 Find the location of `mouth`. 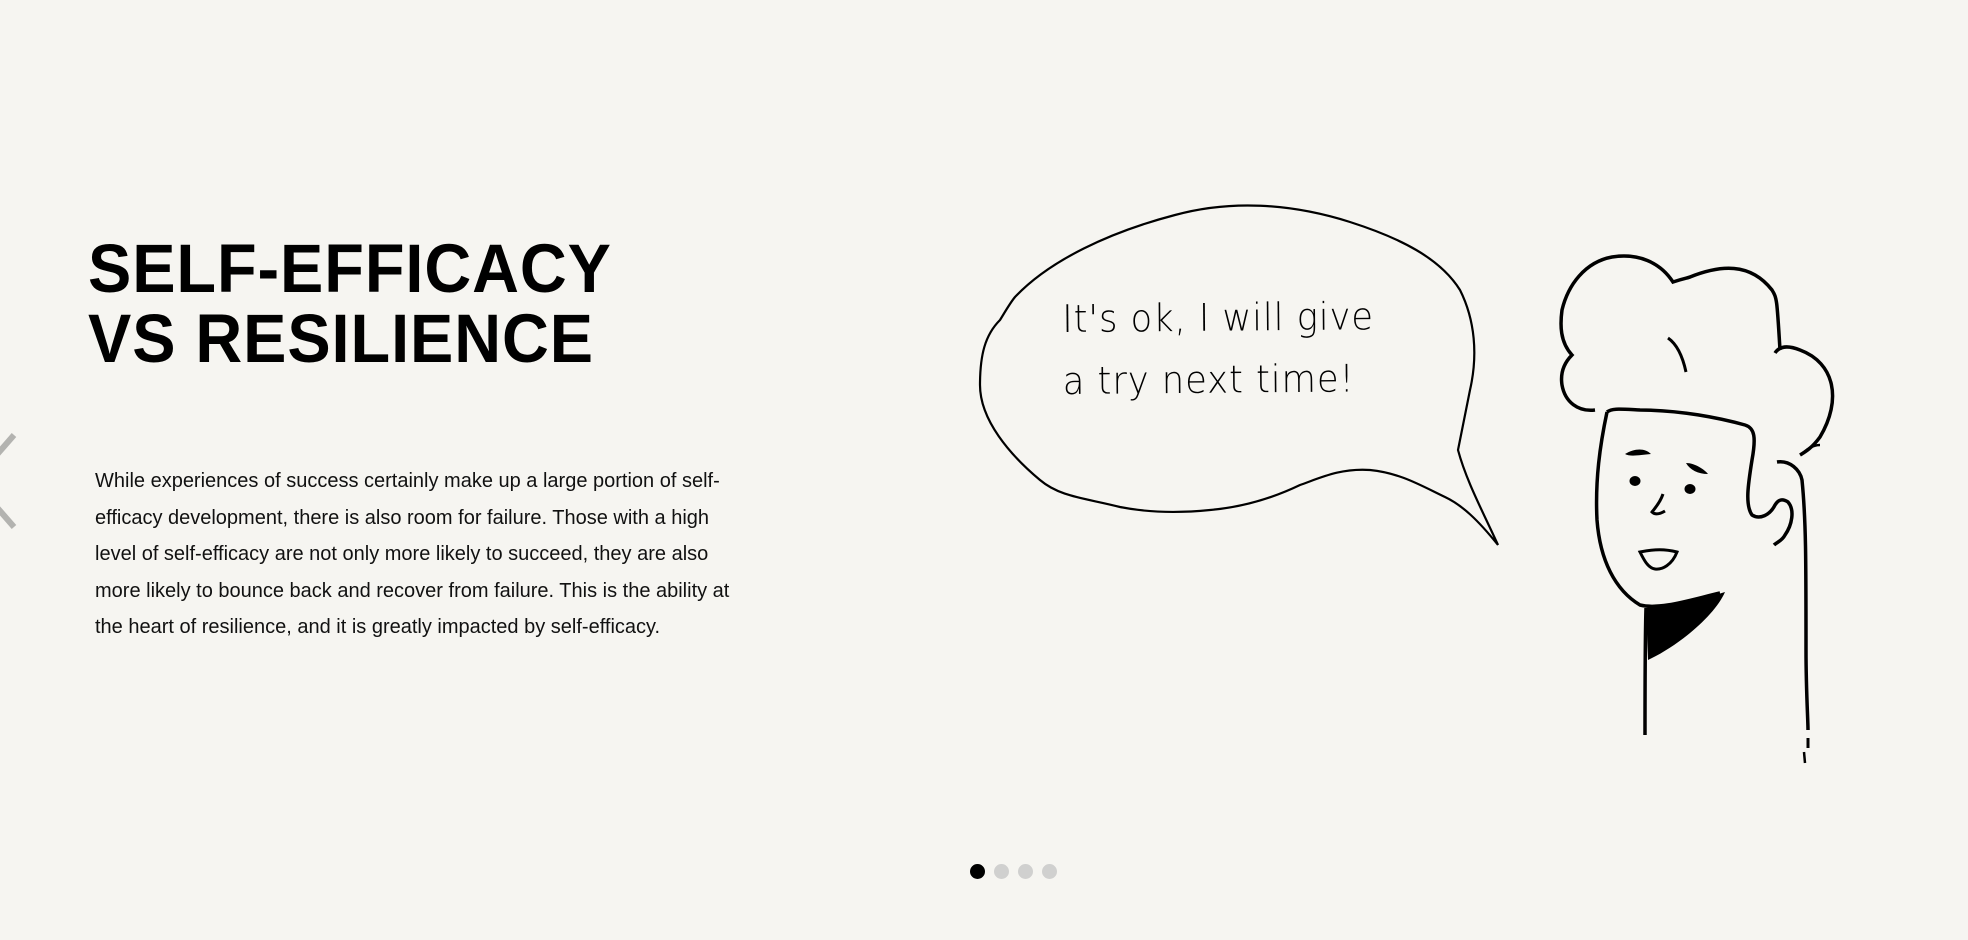

mouth is located at coordinates (1658, 559).